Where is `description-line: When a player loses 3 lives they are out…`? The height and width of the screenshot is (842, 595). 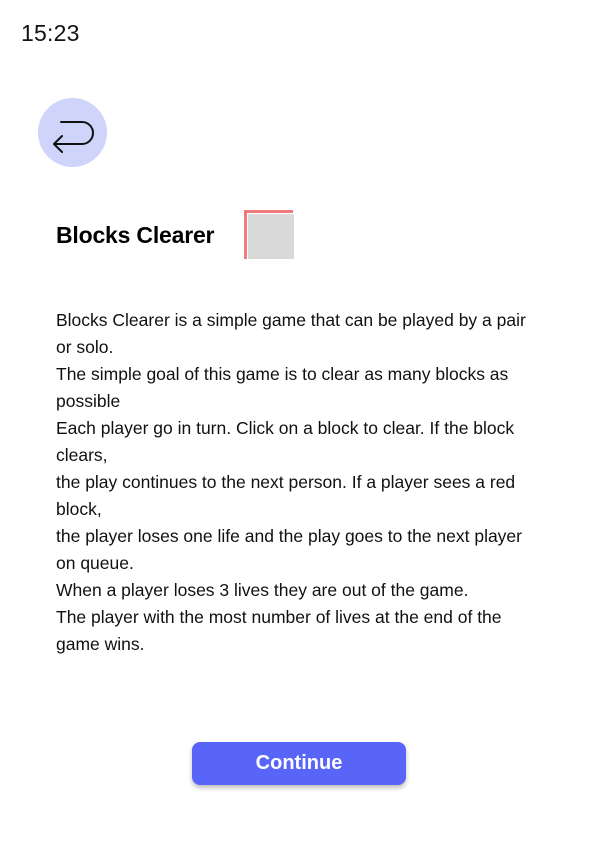 description-line: When a player loses 3 lives they are out… is located at coordinates (262, 590).